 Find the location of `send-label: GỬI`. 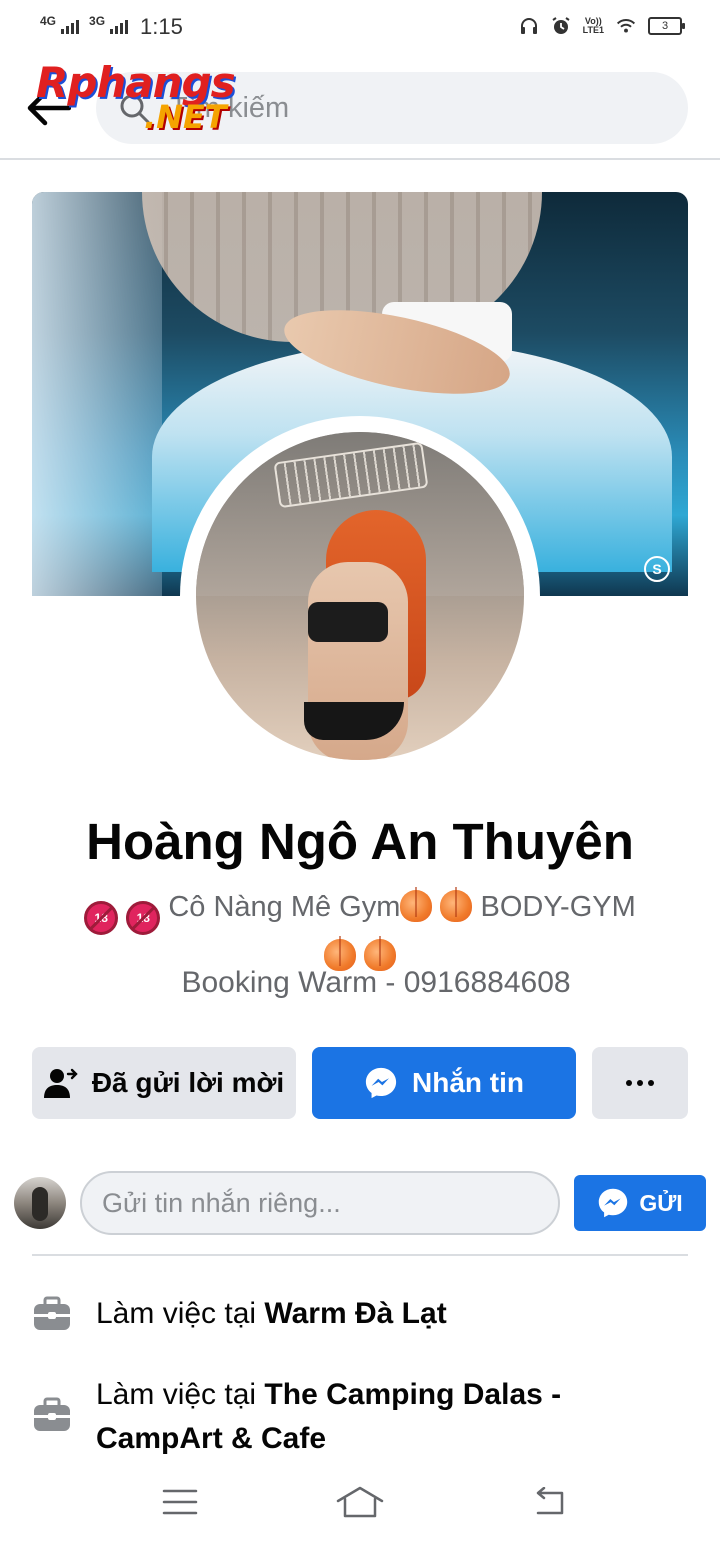

send-label: GỬI is located at coordinates (661, 1202).